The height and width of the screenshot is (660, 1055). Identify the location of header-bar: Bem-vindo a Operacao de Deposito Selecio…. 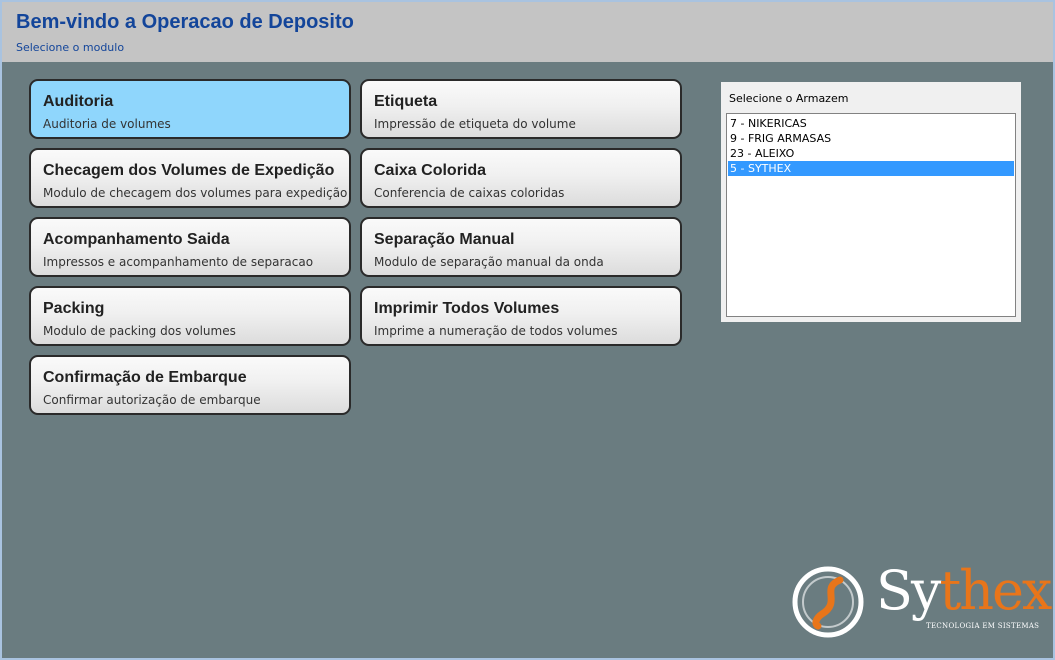
(527, 32).